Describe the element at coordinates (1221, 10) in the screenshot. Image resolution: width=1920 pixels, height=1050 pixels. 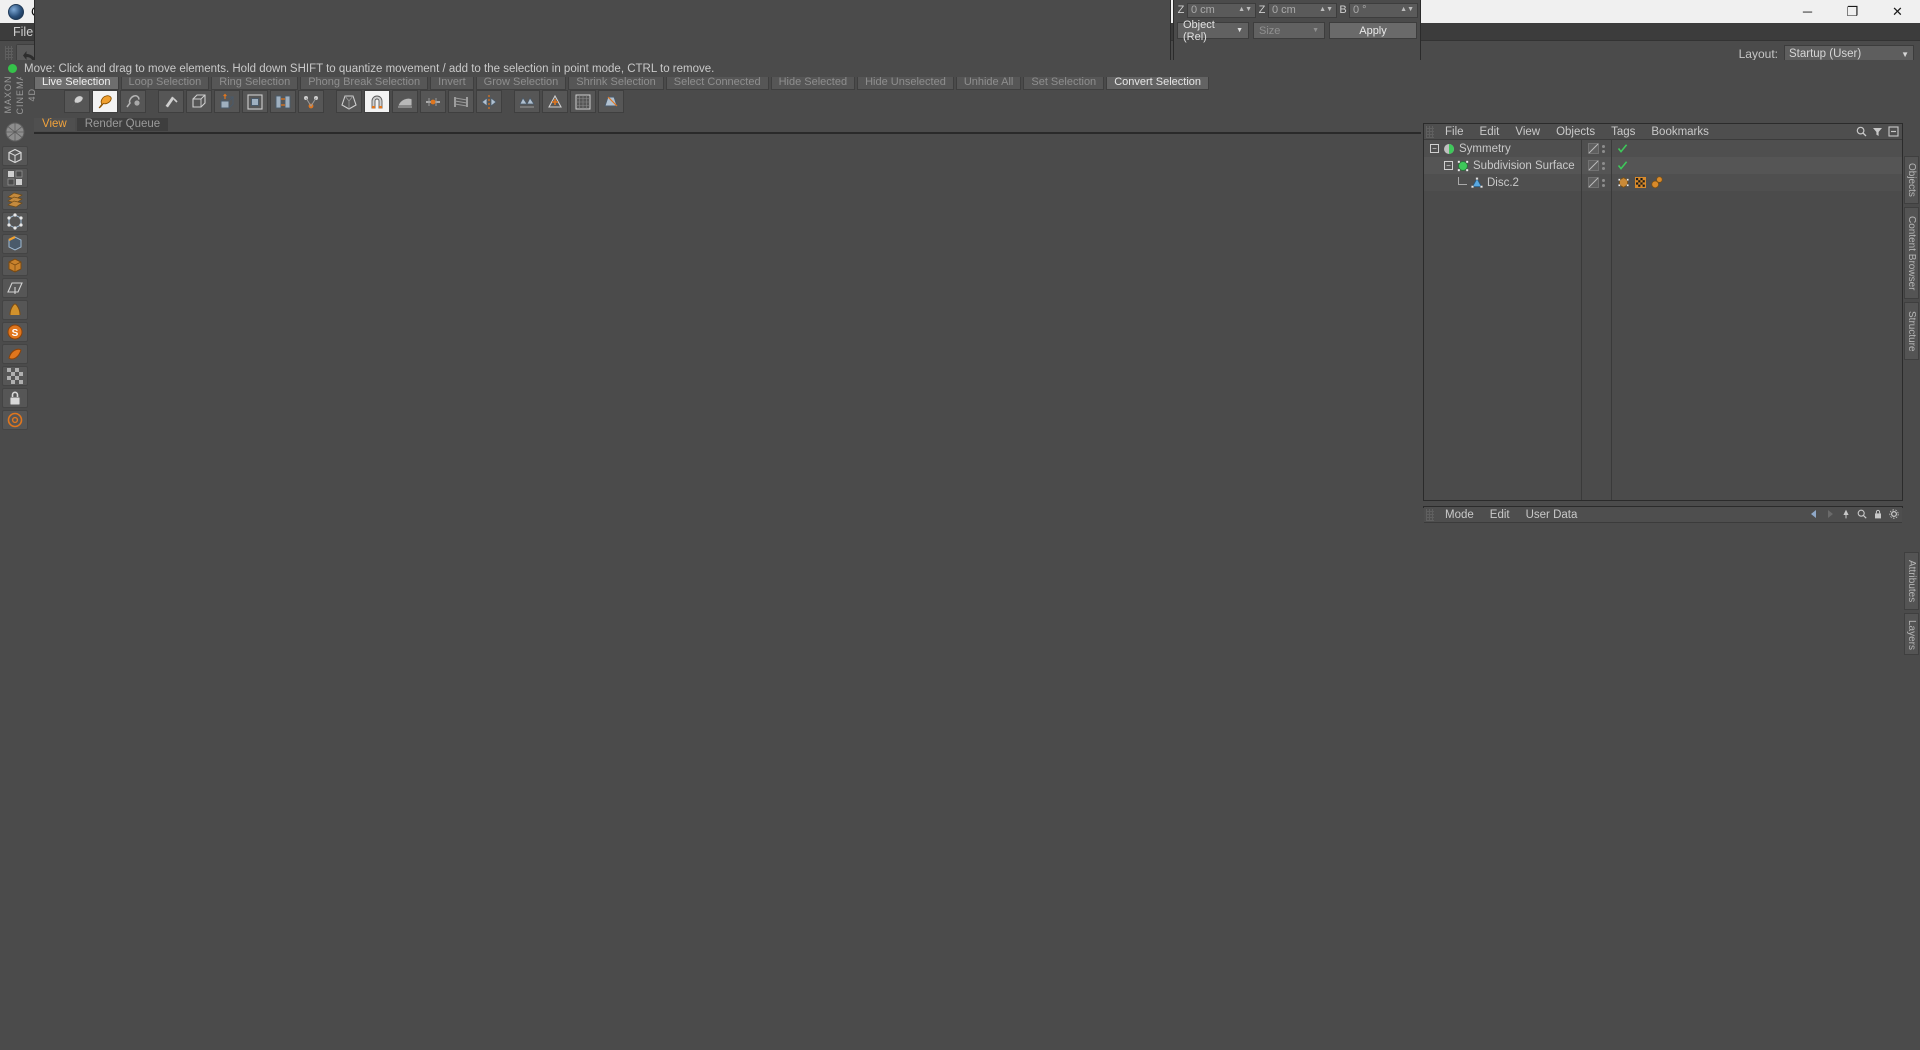
I see `coord-input-pos-z: 0 cm ▲▼` at that location.